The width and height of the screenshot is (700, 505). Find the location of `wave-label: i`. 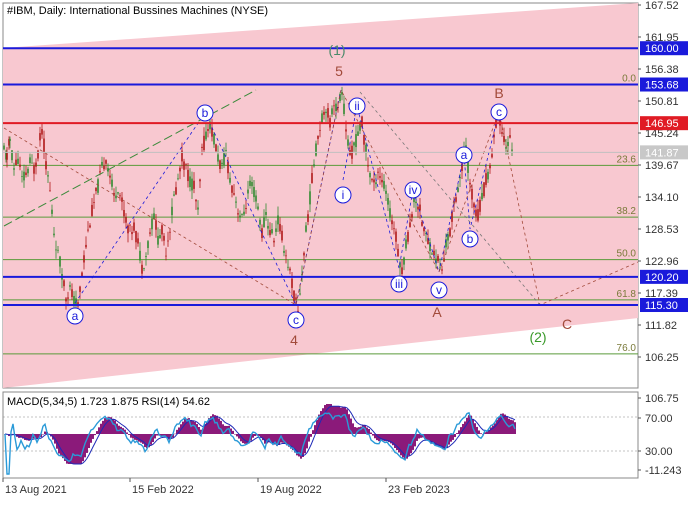

wave-label: i is located at coordinates (343, 195).